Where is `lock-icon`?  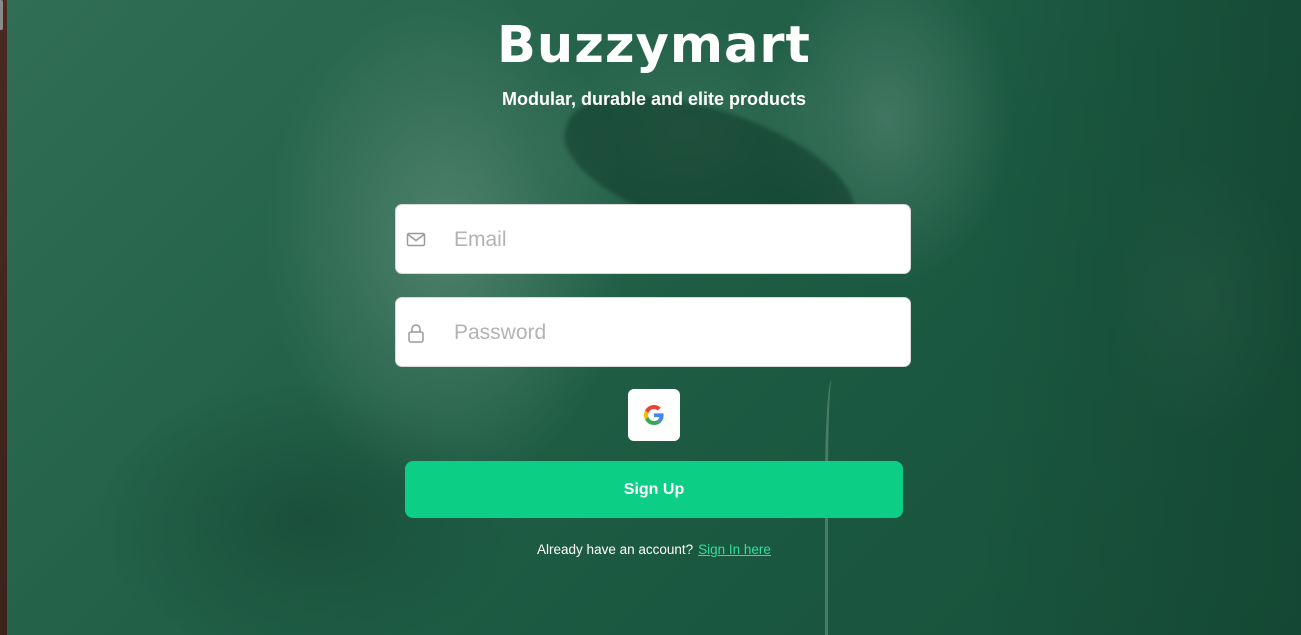 lock-icon is located at coordinates (416, 333).